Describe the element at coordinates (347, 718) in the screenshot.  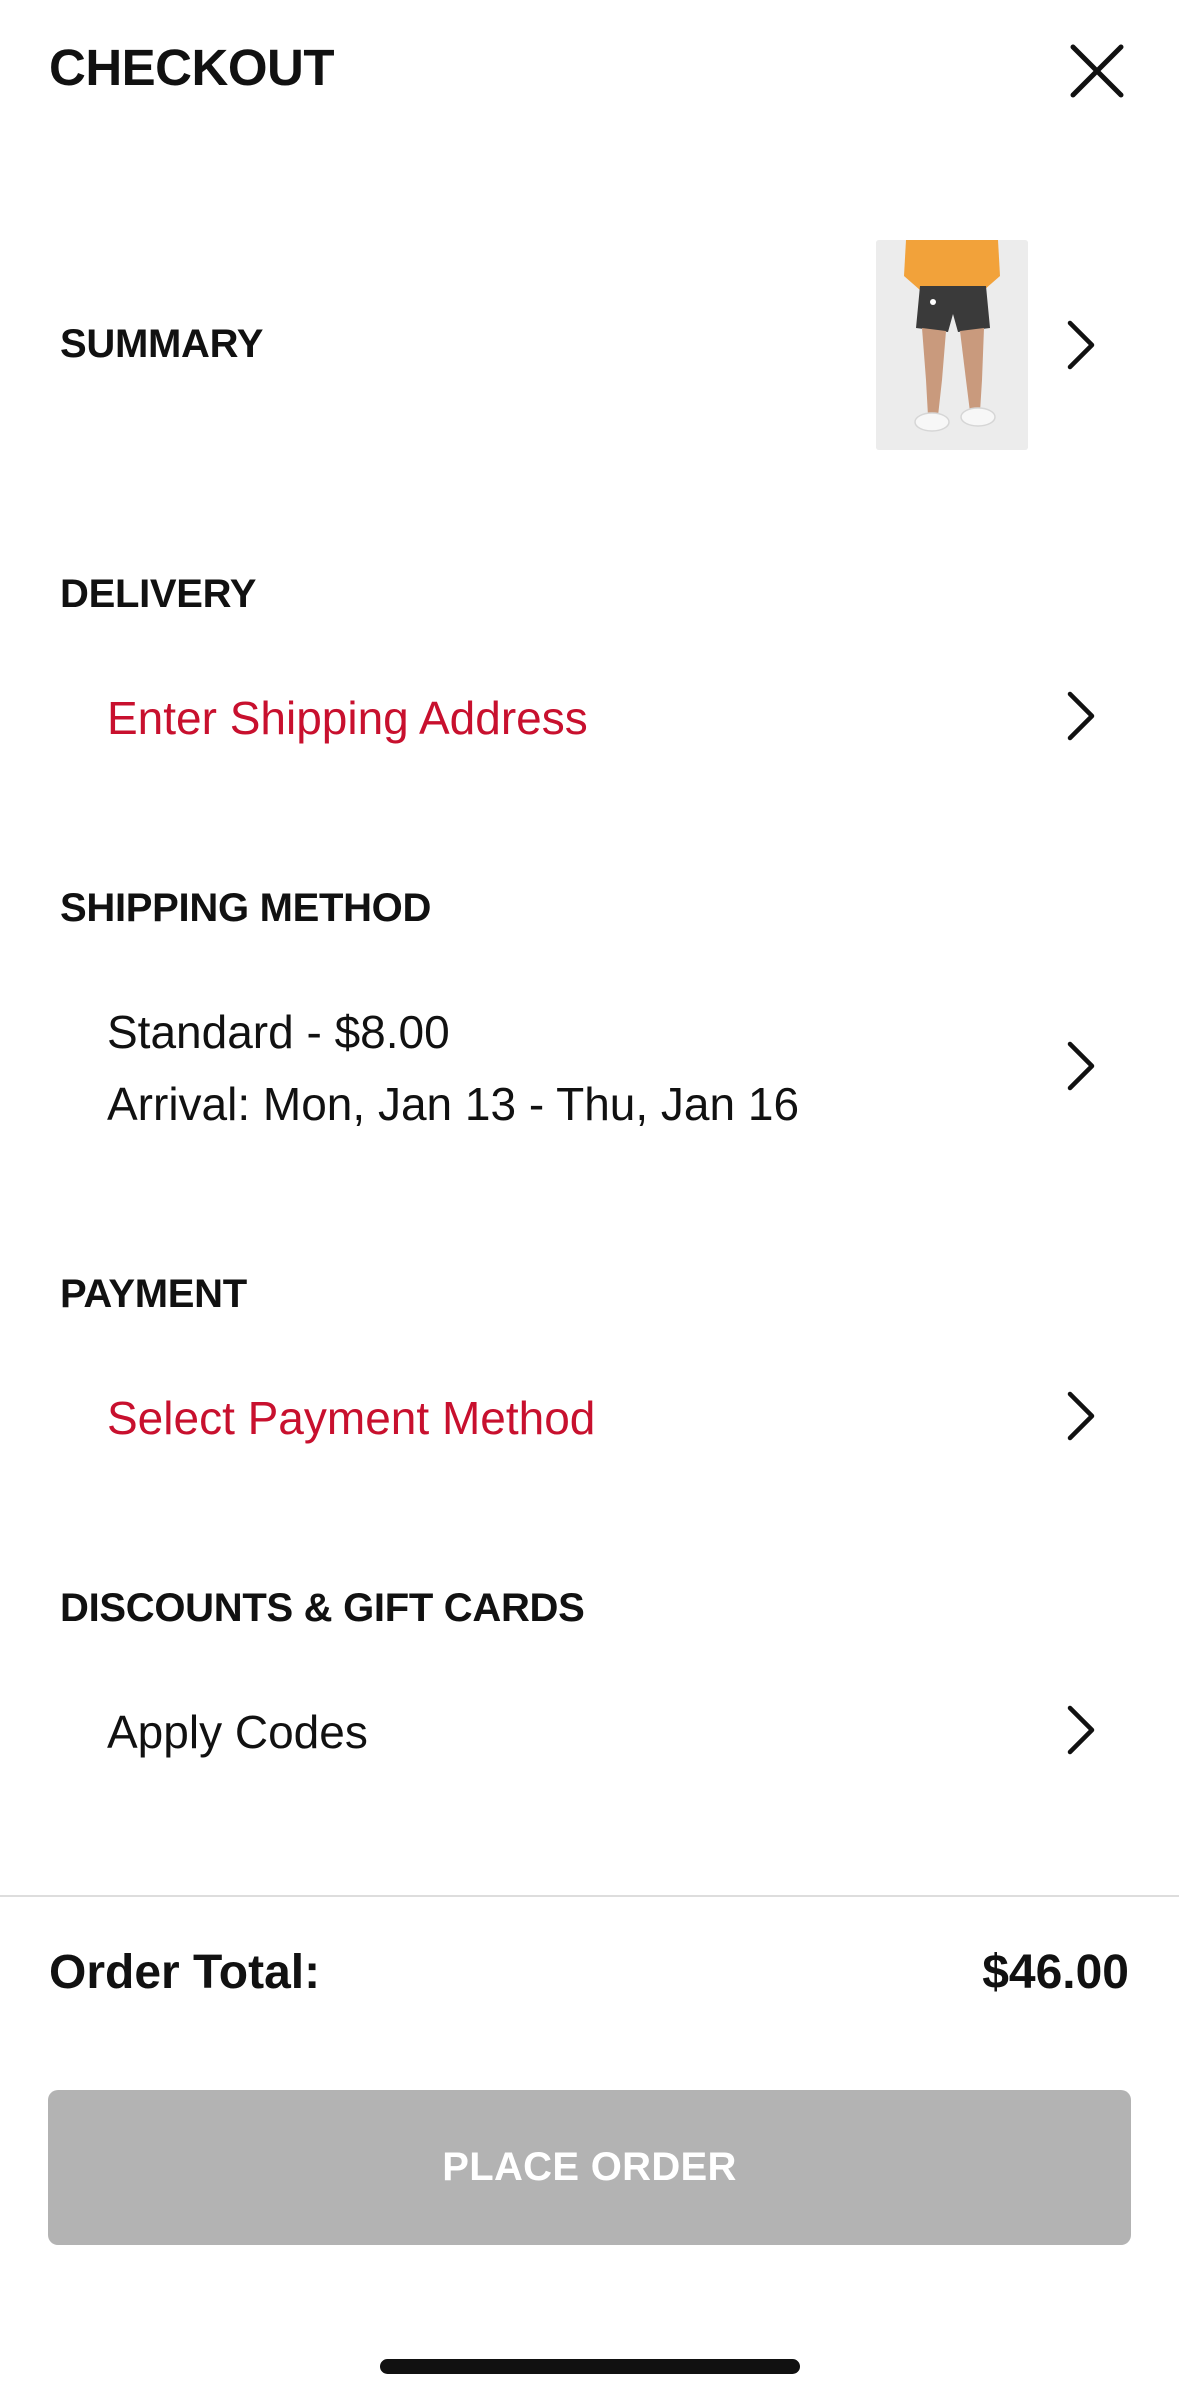
I see `enter-shipping-address-link: Enter Shipping Address` at that location.